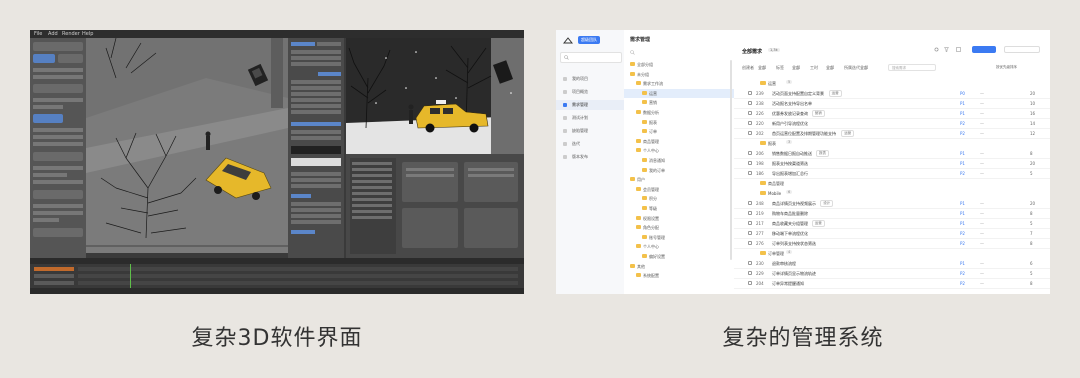  I want to click on search-icon, so click(633, 52).